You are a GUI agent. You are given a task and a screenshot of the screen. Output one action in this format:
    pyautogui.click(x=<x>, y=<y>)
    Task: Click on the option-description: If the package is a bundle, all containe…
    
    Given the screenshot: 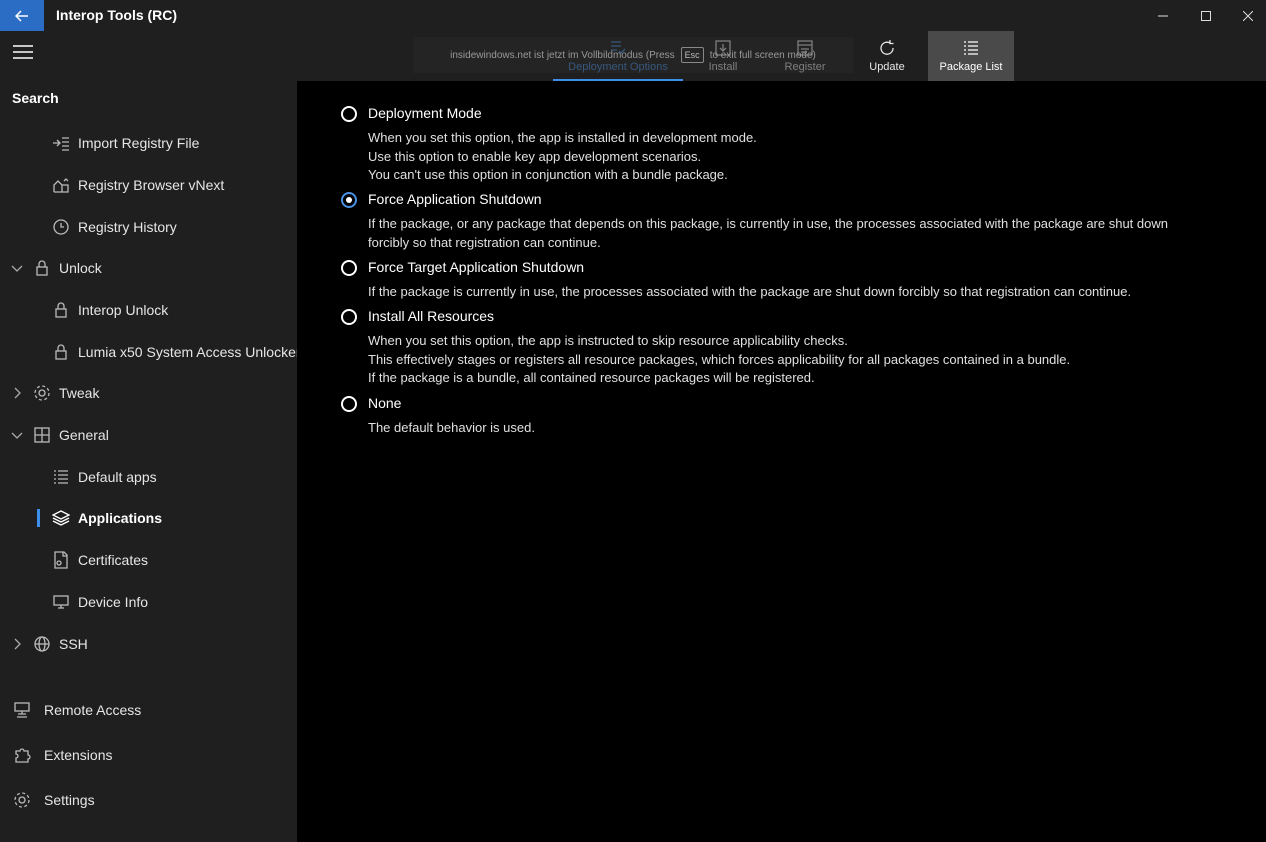 What is the action you would take?
    pyautogui.click(x=591, y=377)
    